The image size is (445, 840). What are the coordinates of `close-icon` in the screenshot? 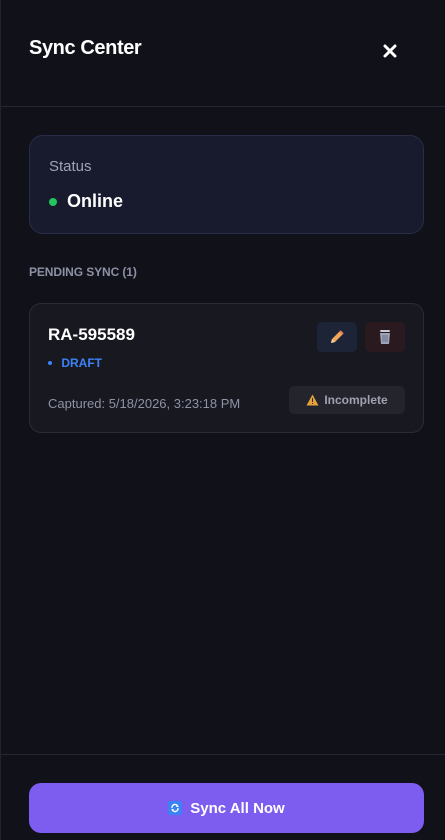 It's located at (390, 51).